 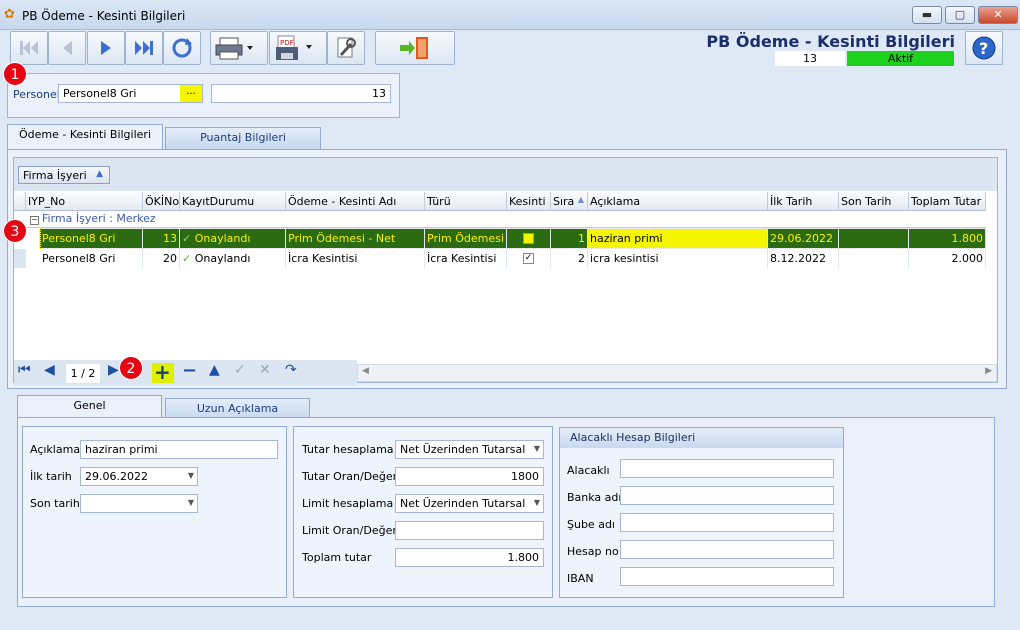 What do you see at coordinates (874, 201) in the screenshot?
I see `col-header-son: Son Tarih` at bounding box center [874, 201].